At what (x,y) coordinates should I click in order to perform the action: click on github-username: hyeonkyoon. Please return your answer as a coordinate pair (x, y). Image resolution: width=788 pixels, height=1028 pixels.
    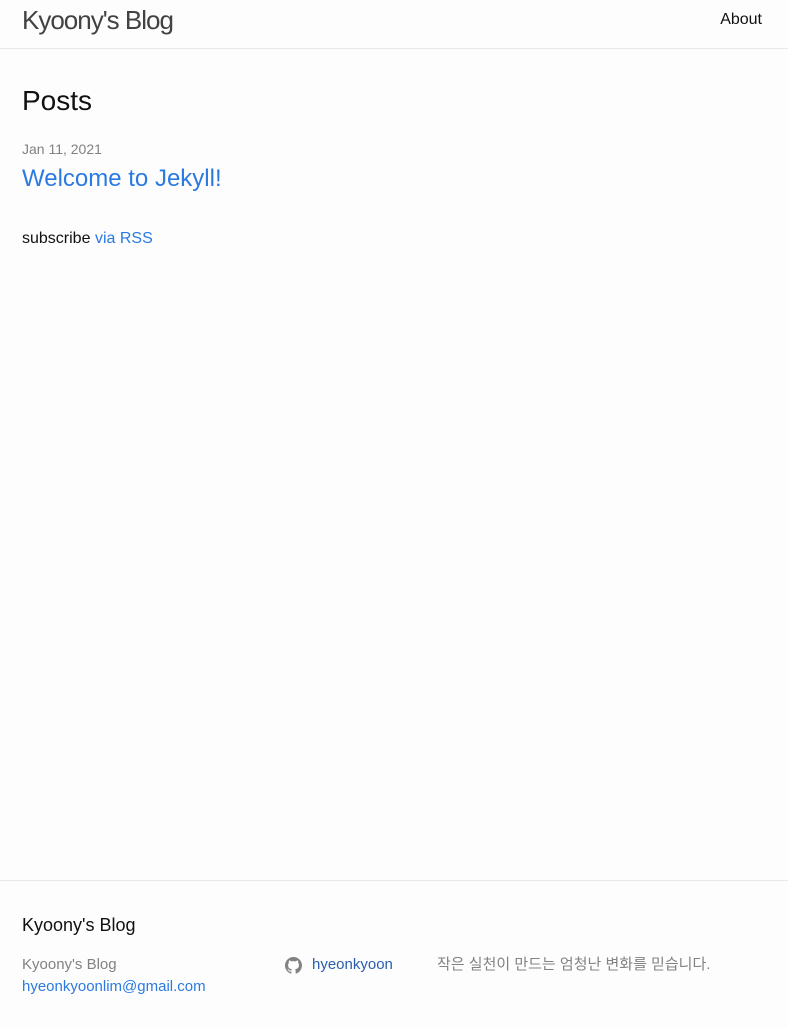
    Looking at the image, I should click on (352, 964).